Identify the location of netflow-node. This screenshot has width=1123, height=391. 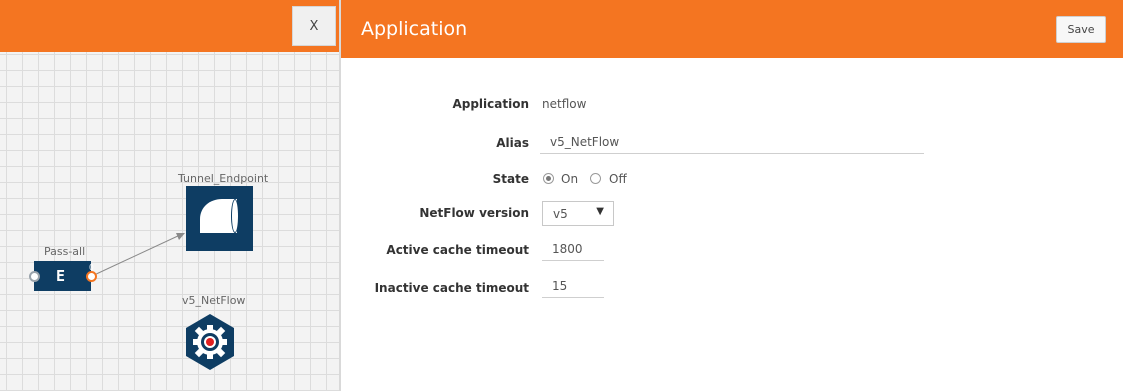
(210, 342).